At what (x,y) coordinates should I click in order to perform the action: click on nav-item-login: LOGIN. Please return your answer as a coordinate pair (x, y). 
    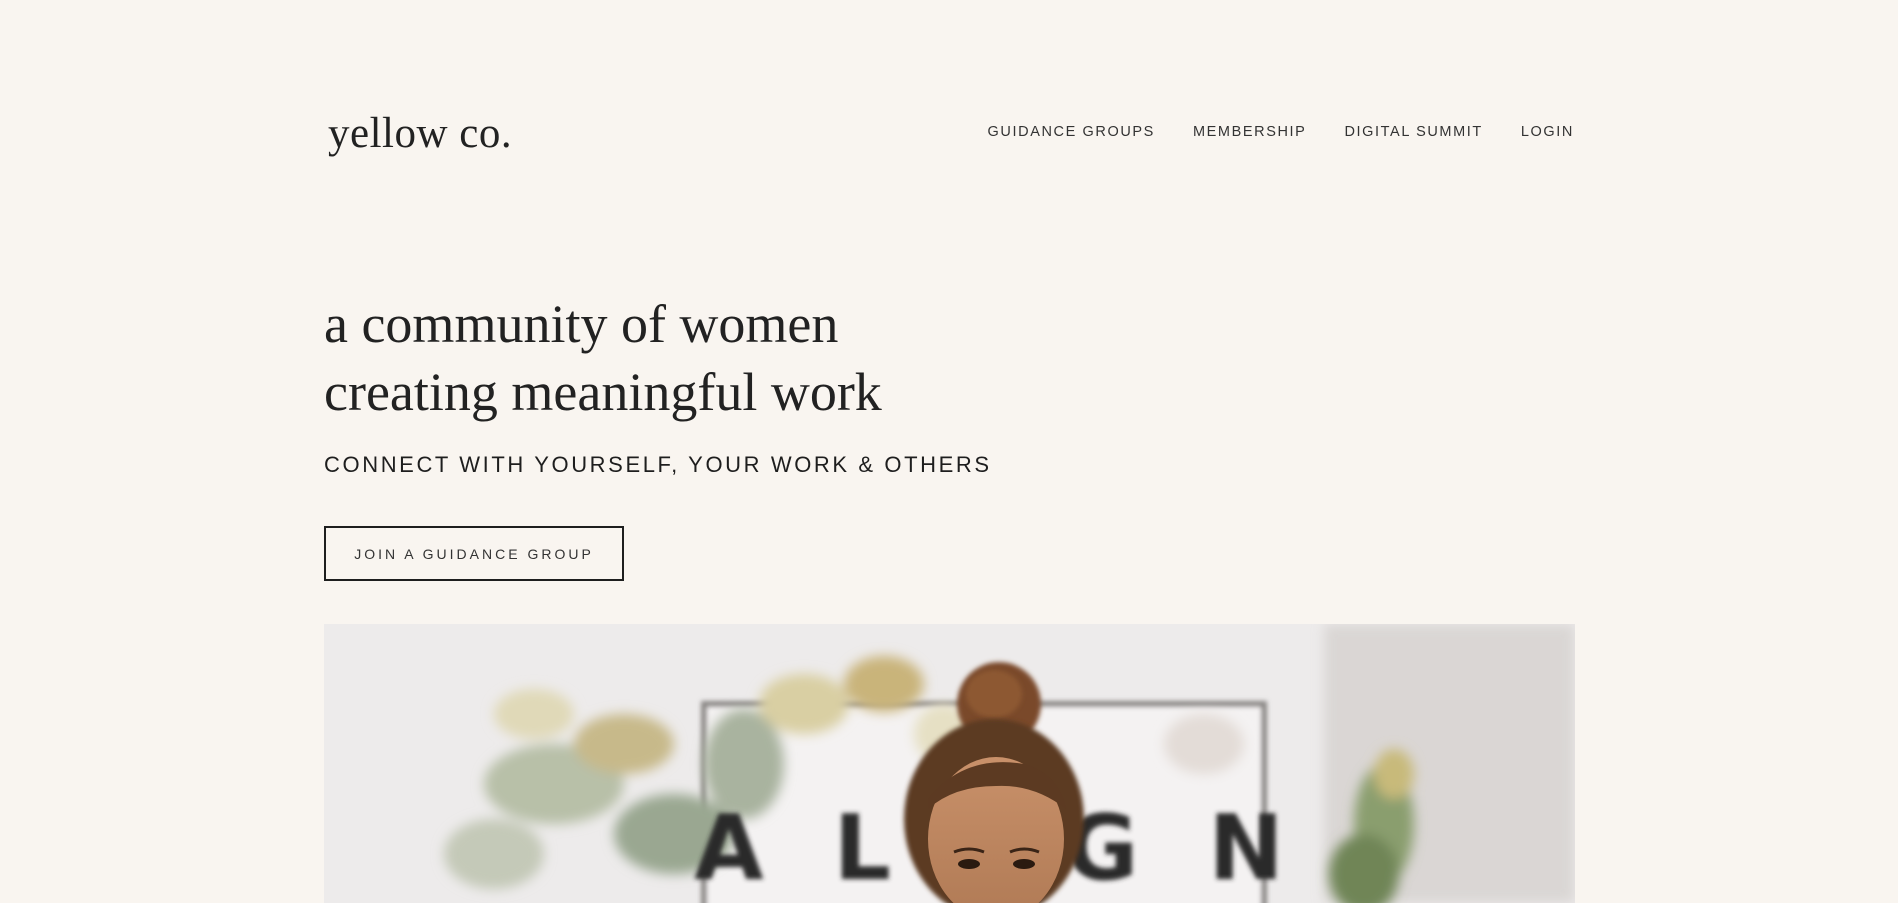
    Looking at the image, I should click on (1547, 132).